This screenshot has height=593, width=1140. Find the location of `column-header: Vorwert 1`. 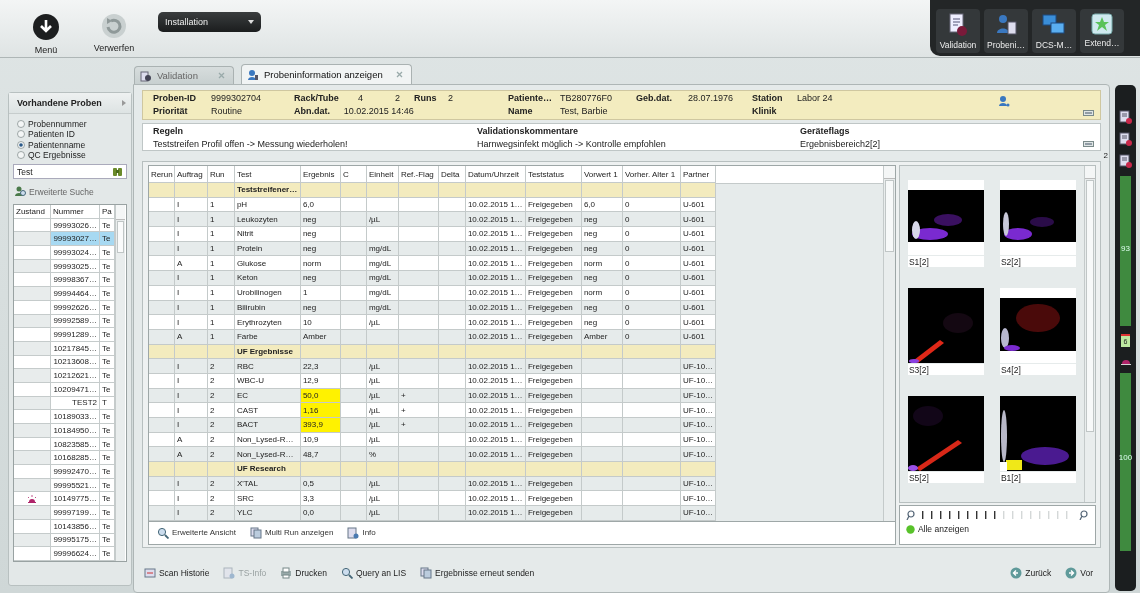

column-header: Vorwert 1 is located at coordinates (602, 174).